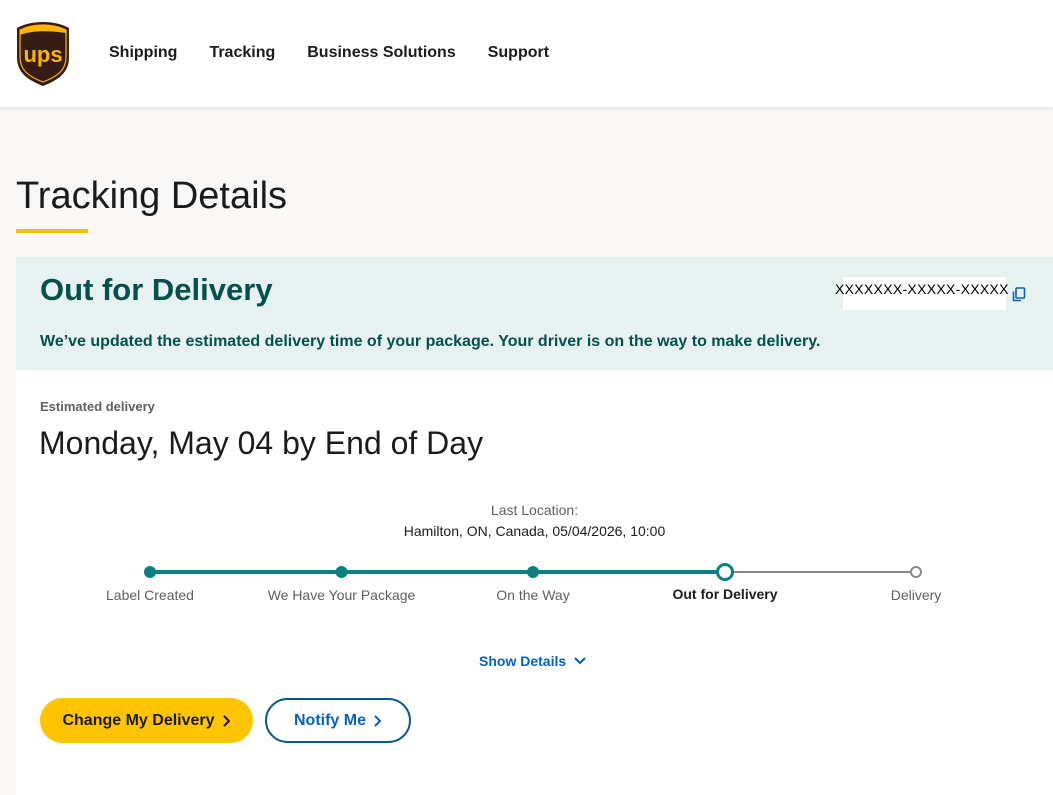  I want to click on ups-logo: ups, so click(43, 54).